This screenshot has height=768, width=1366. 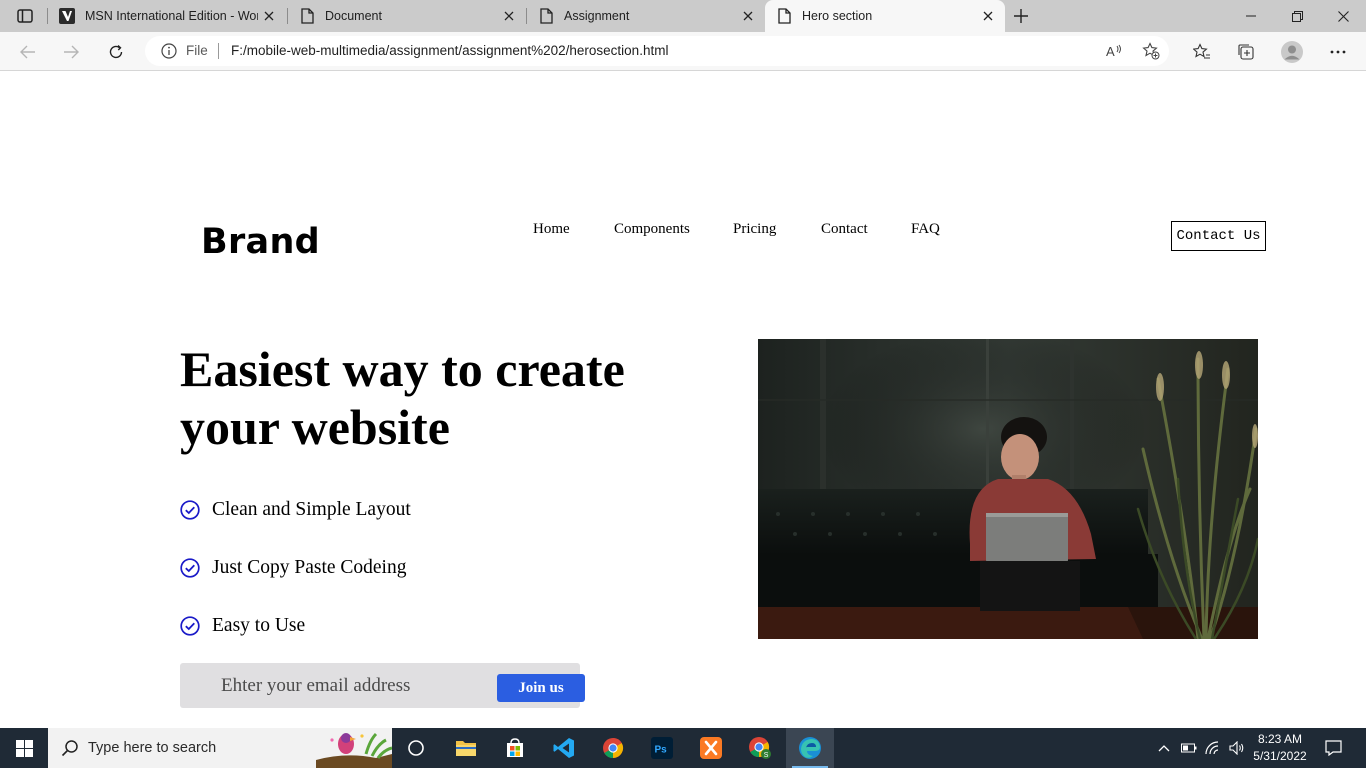 What do you see at coordinates (152, 748) in the screenshot?
I see `search-placeholder: Type here to search` at bounding box center [152, 748].